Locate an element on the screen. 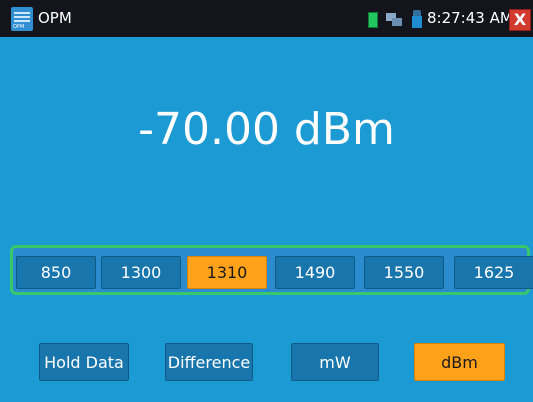 The image size is (533, 402). app-title: OPM is located at coordinates (55, 18).